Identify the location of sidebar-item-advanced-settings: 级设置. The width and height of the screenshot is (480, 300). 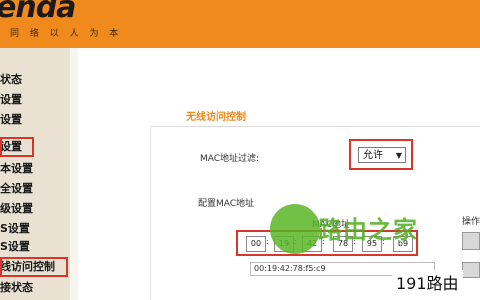
(35, 209).